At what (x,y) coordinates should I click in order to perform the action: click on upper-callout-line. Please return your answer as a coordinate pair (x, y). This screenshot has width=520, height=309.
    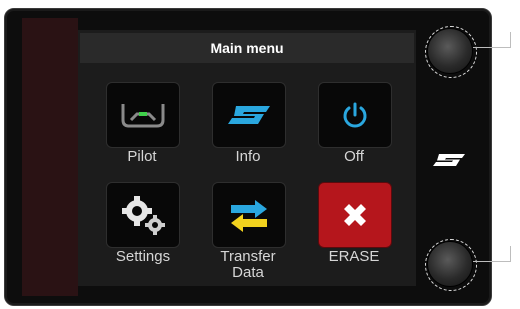
    Looking at the image, I should click on (492, 47).